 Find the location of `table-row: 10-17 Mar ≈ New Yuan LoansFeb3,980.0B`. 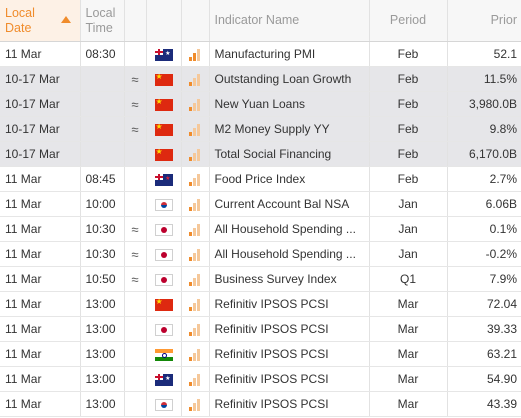

table-row: 10-17 Mar ≈ New Yuan LoansFeb3,980.0B is located at coordinates (260, 104).